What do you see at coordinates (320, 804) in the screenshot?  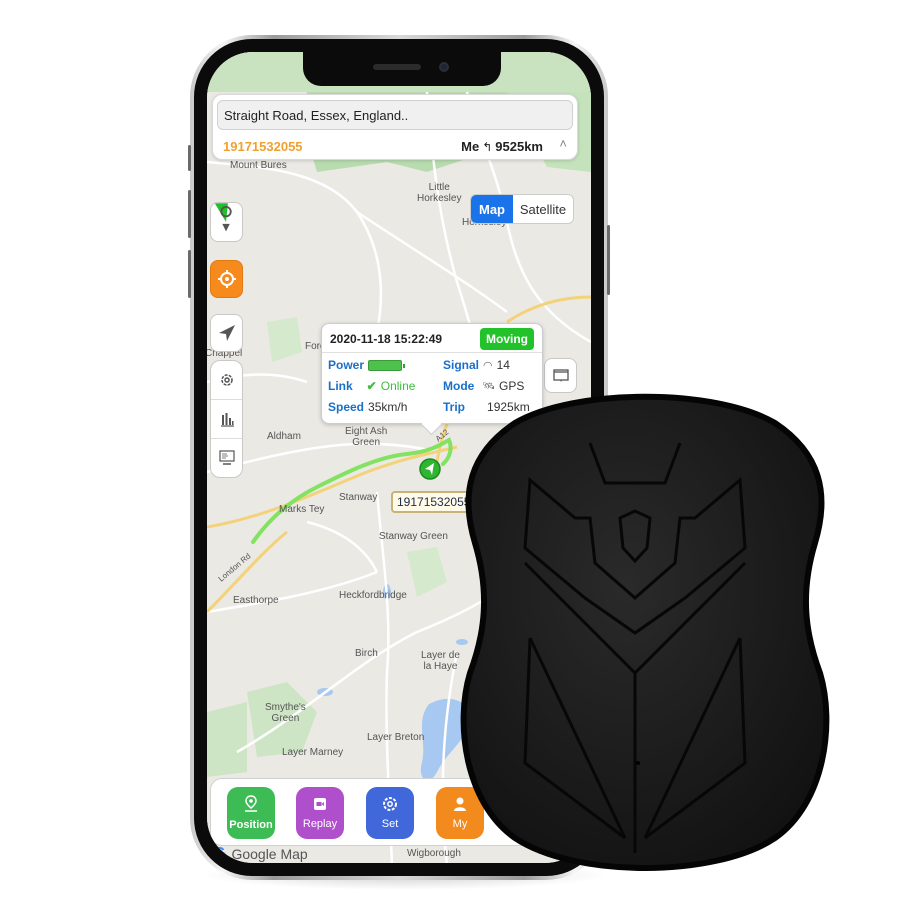 I see `video-icon` at bounding box center [320, 804].